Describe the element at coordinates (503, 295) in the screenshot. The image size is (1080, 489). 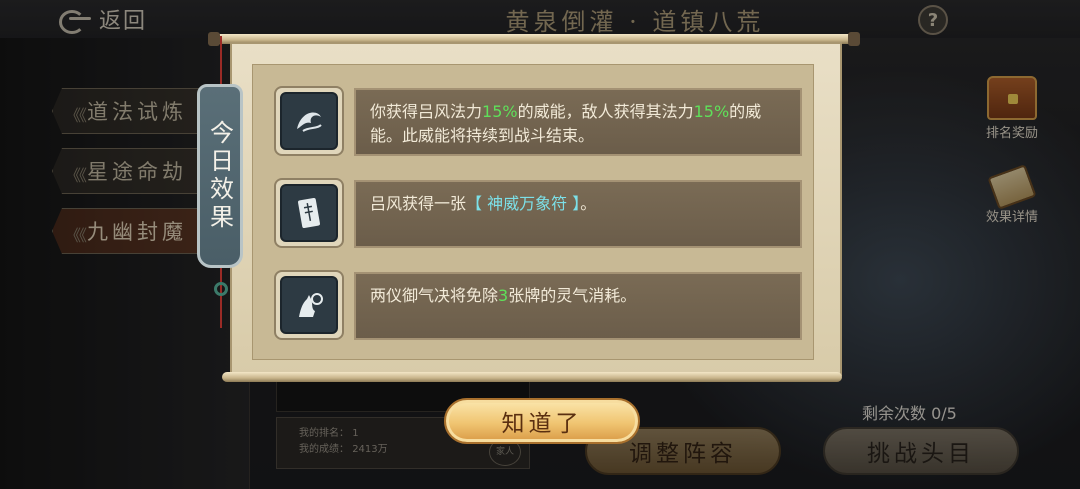
I see `effect-highlight: 3` at that location.